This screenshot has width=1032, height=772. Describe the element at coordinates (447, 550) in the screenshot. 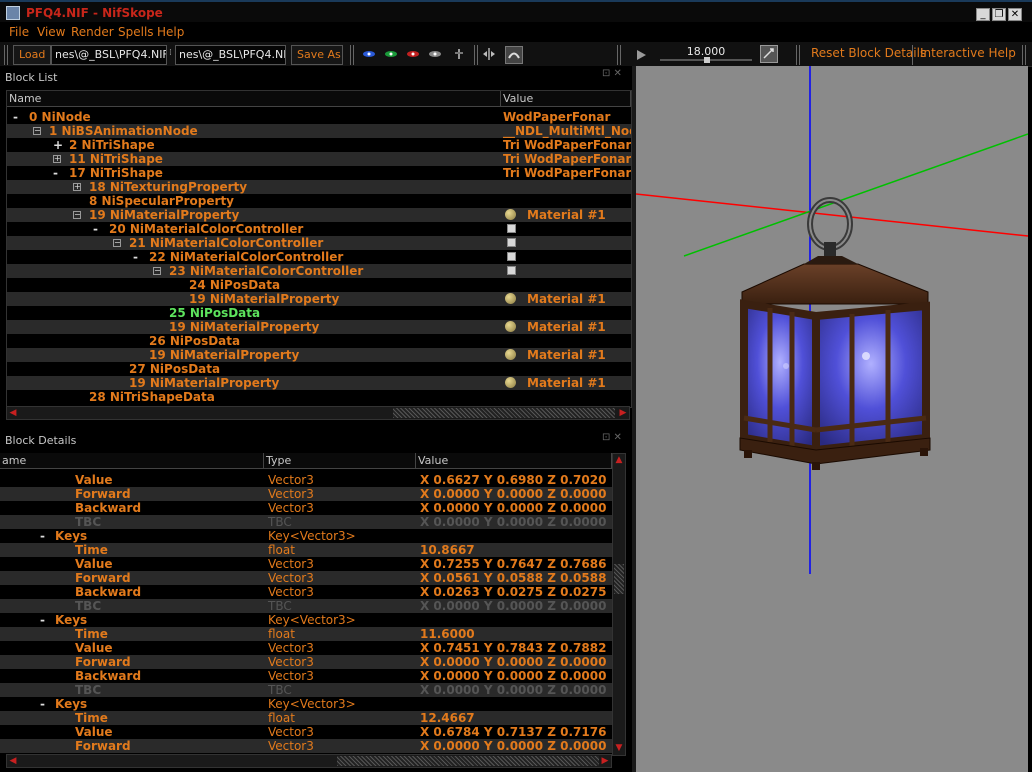

I see `detail-value: 10.8667` at that location.